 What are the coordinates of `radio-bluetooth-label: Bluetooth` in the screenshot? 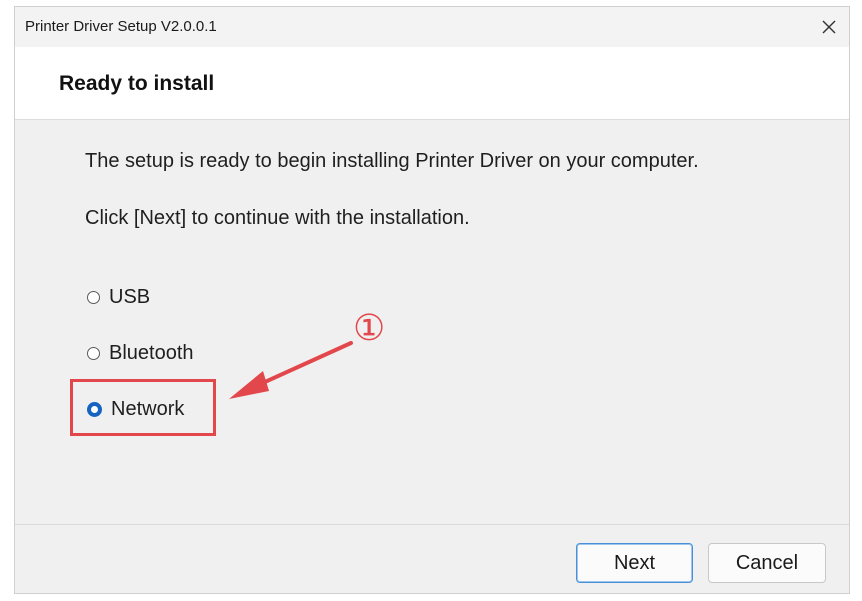 It's located at (151, 352).